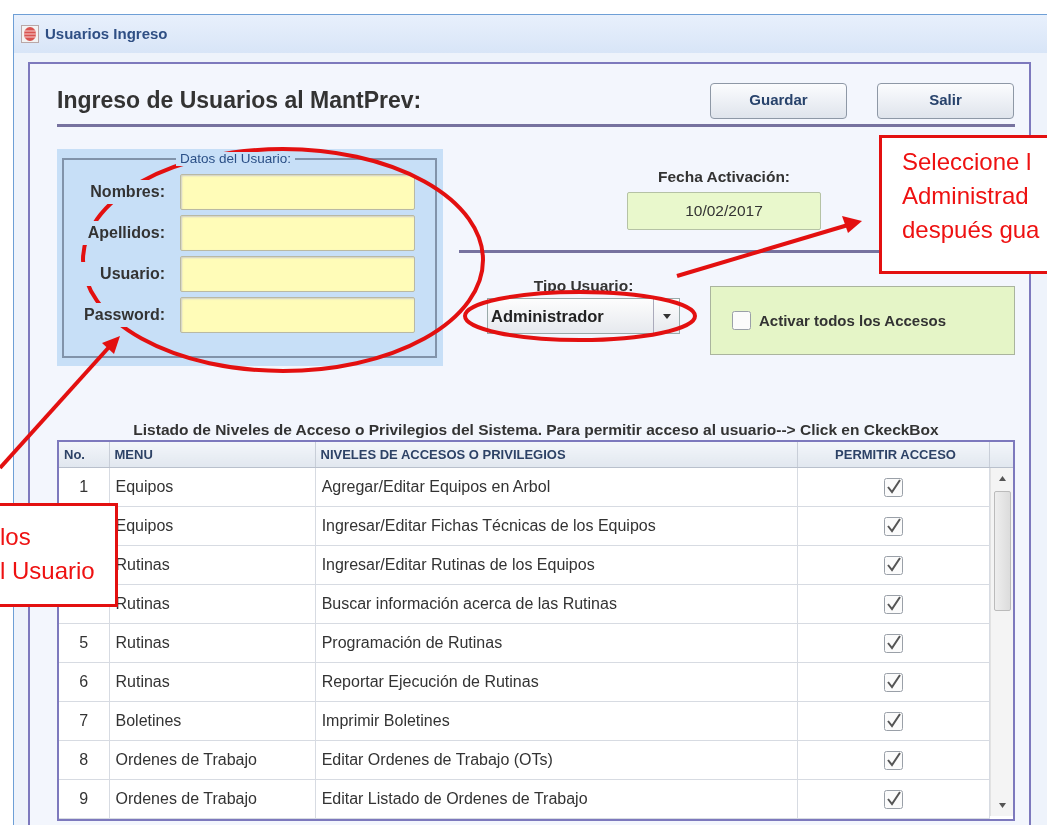 This screenshot has height=825, width=1047. I want to click on save-button: Guardar, so click(778, 100).